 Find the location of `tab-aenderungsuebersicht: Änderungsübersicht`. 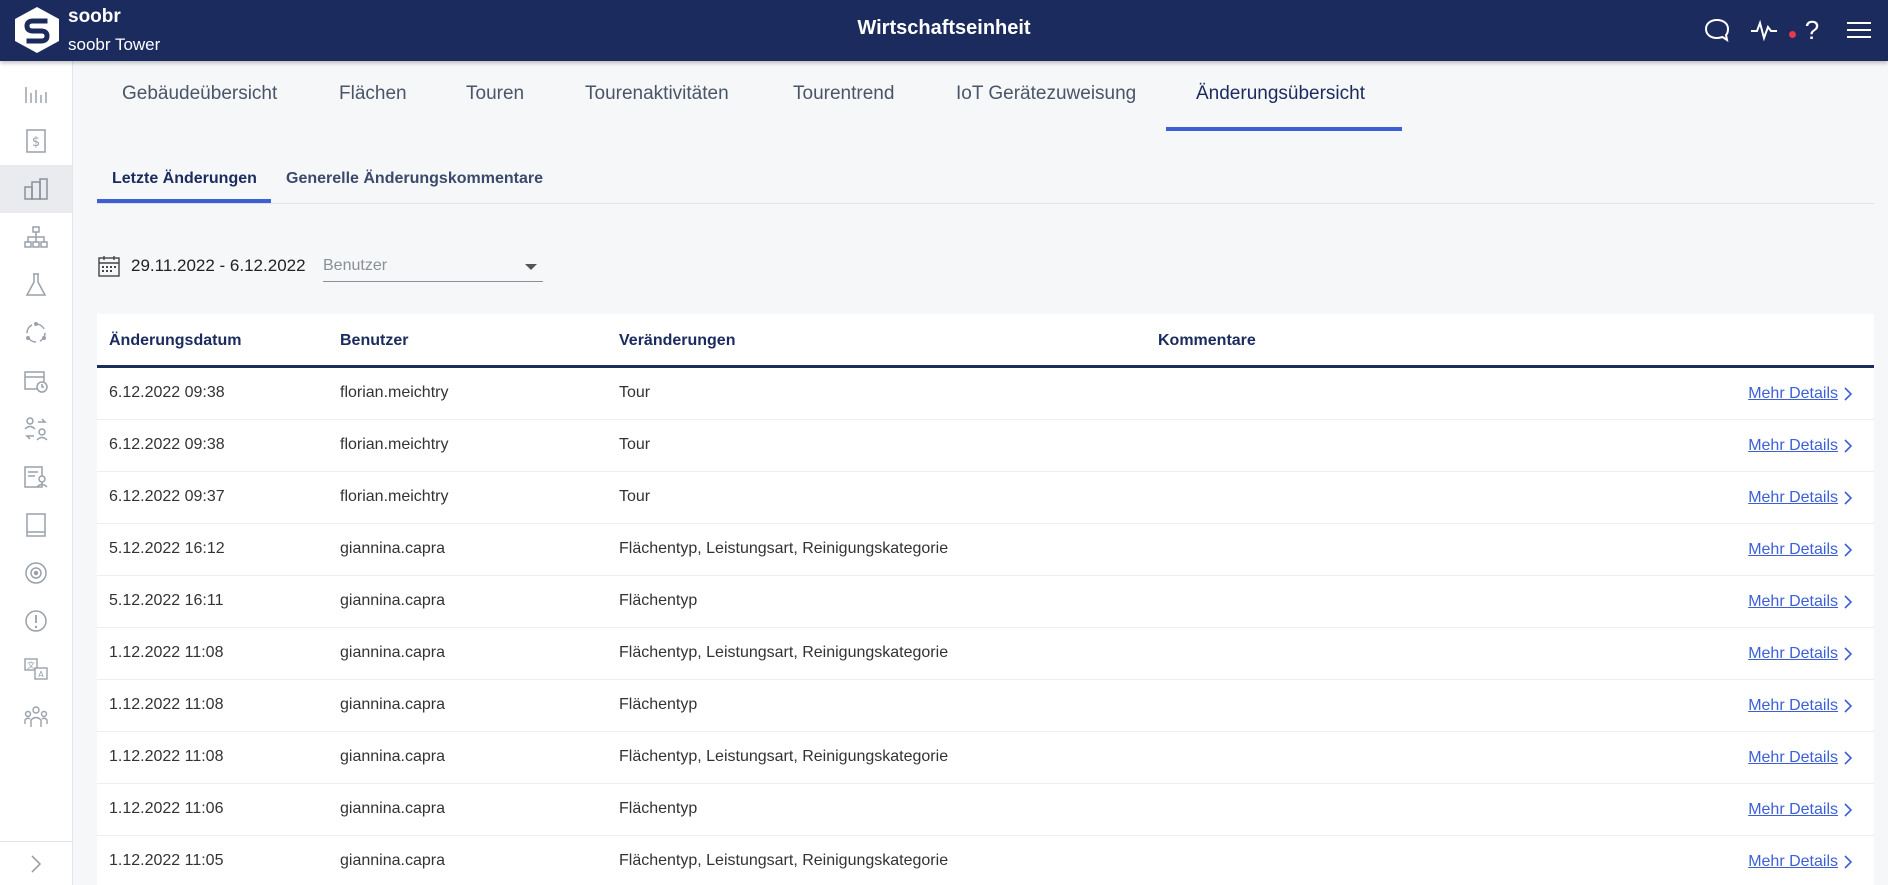

tab-aenderungsuebersicht: Änderungsübersicht is located at coordinates (1280, 96).